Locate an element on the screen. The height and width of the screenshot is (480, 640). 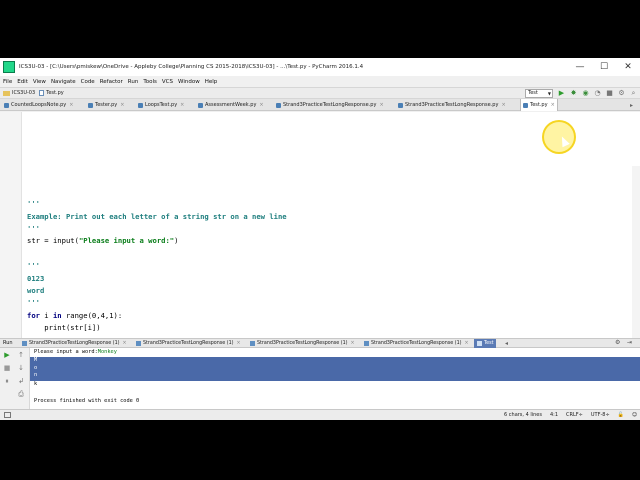
tab-counted-loops-note: CountedLoopsNote.py × is located at coordinates (38, 105).